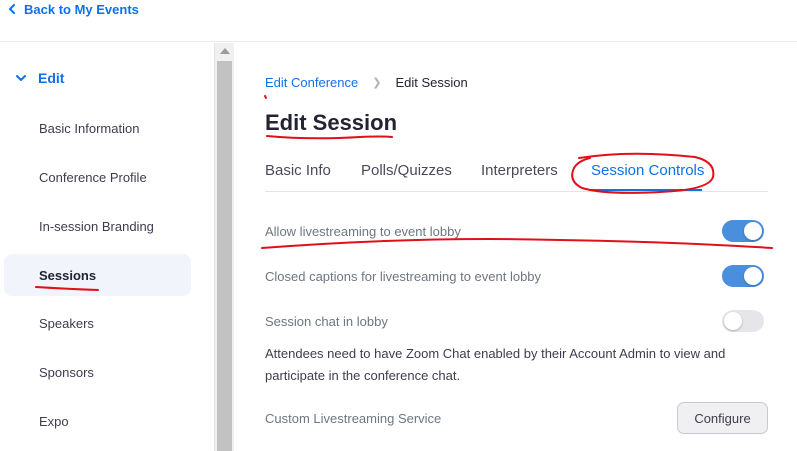 This screenshot has height=451, width=797. Describe the element at coordinates (224, 256) in the screenshot. I see `scrollbar-thumb` at that location.